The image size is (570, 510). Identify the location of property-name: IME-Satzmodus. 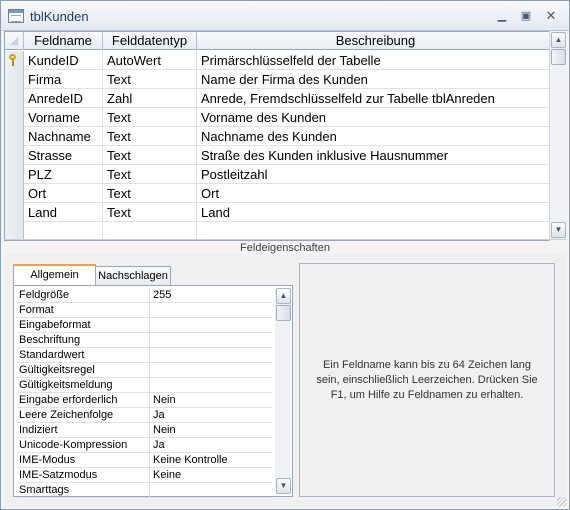
(83, 475).